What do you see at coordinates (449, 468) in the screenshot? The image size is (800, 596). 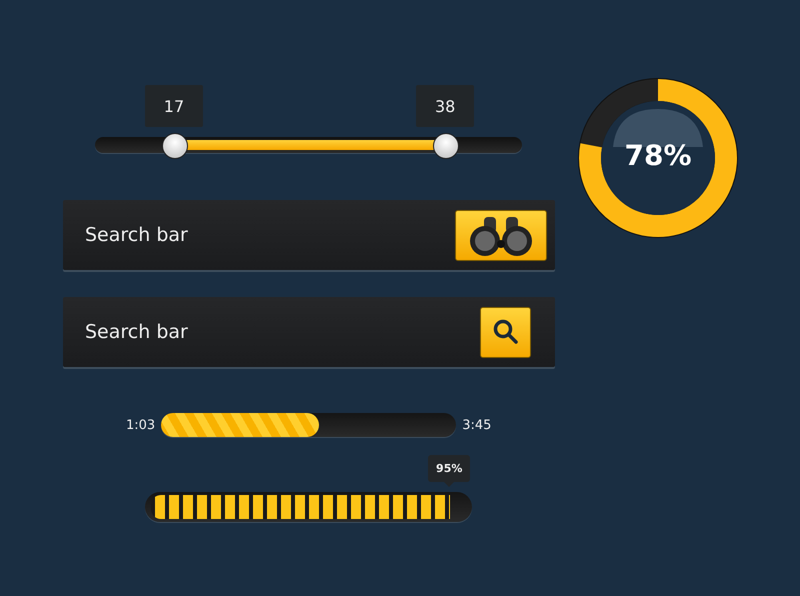 I see `percent-tooltip: 95%` at bounding box center [449, 468].